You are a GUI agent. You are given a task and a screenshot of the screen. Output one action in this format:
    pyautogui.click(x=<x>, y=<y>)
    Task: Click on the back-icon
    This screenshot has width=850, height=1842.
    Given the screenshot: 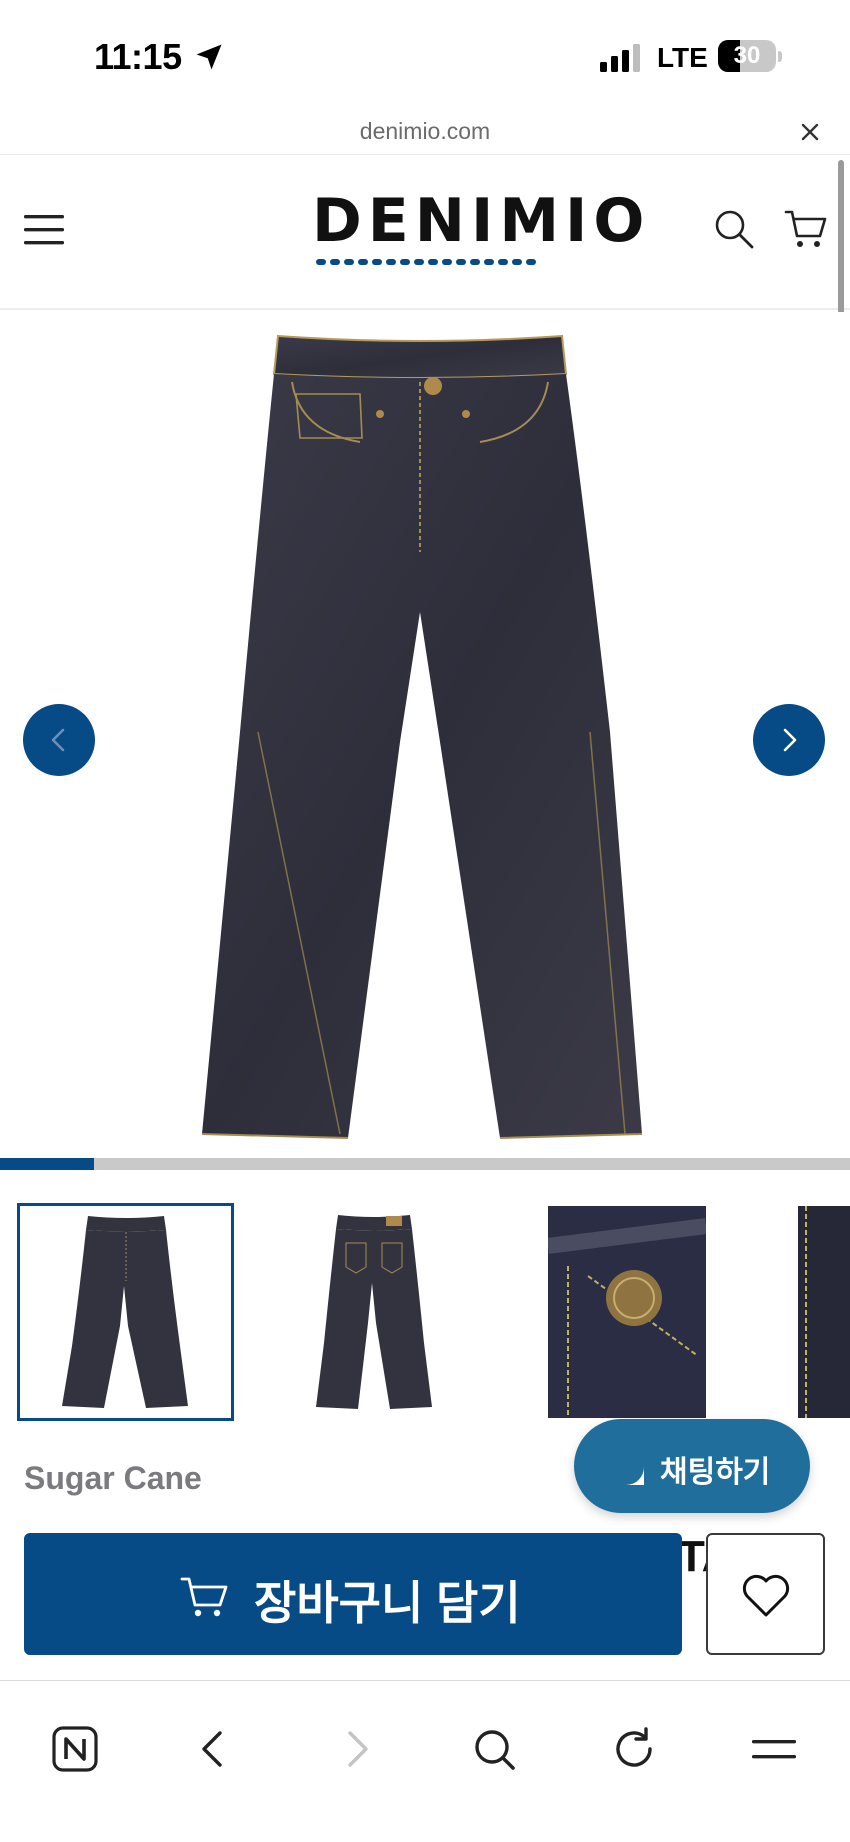 What is the action you would take?
    pyautogui.click(x=214, y=1749)
    